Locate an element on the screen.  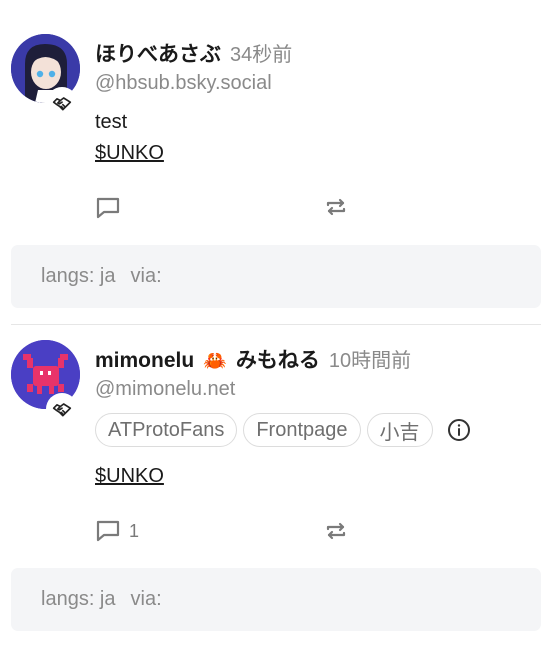
reply-button is located at coordinates (112, 208).